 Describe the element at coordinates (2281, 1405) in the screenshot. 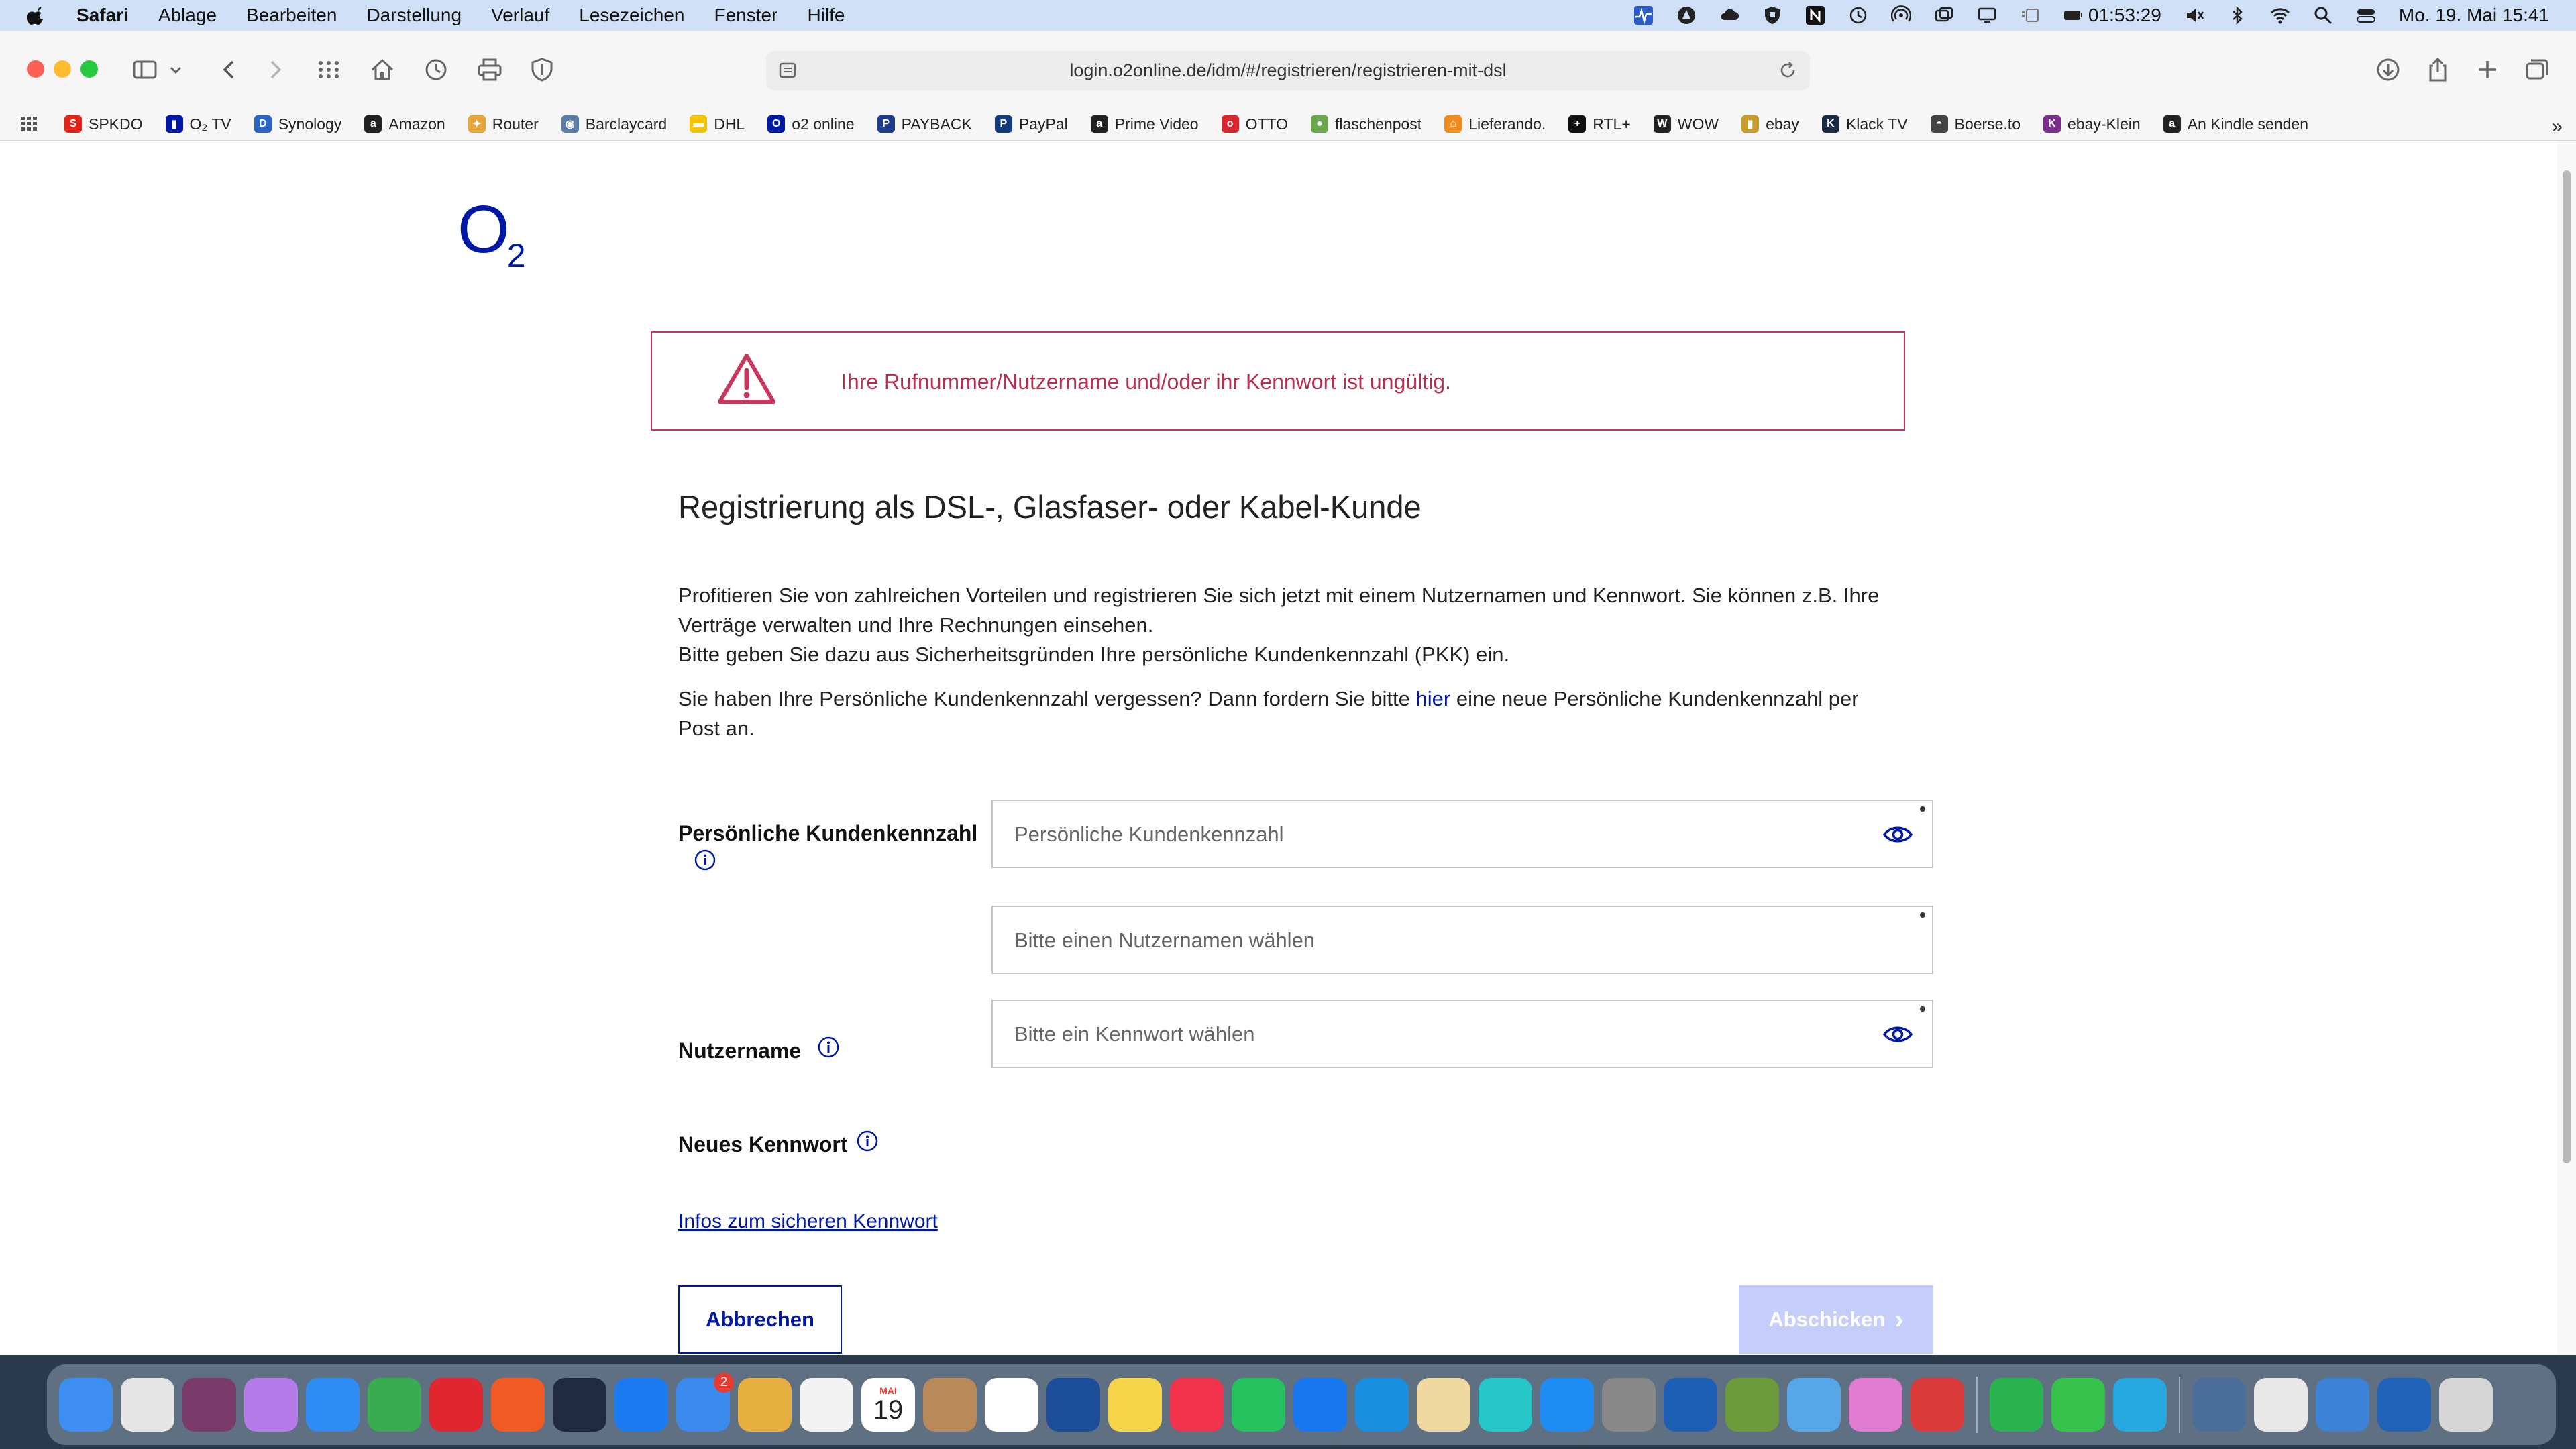

I see `documents-icon` at that location.